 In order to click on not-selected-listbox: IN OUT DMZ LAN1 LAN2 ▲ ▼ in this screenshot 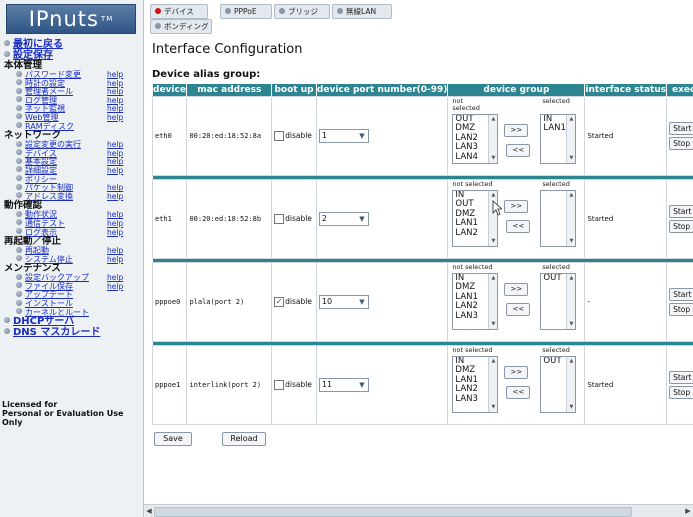, I will do `click(475, 218)`.